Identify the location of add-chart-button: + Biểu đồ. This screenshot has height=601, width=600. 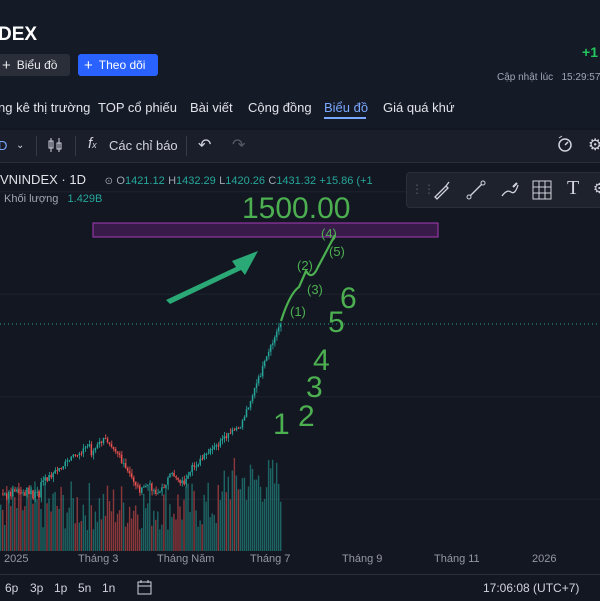
(35, 65).